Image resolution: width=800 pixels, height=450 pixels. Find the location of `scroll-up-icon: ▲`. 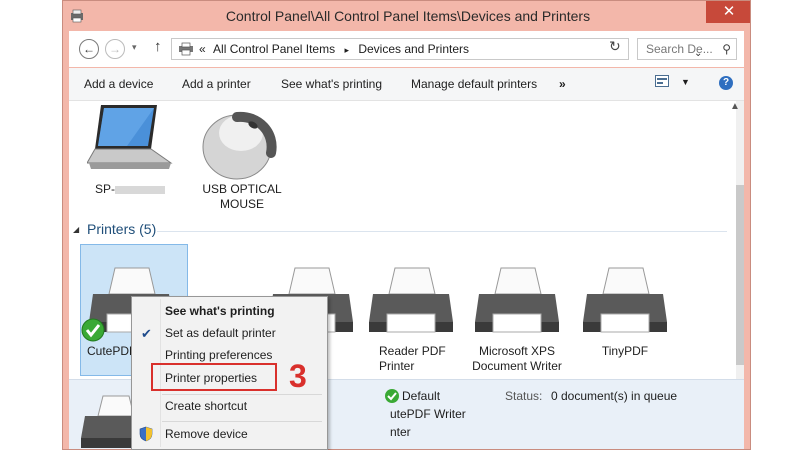

scroll-up-icon: ▲ is located at coordinates (735, 106).